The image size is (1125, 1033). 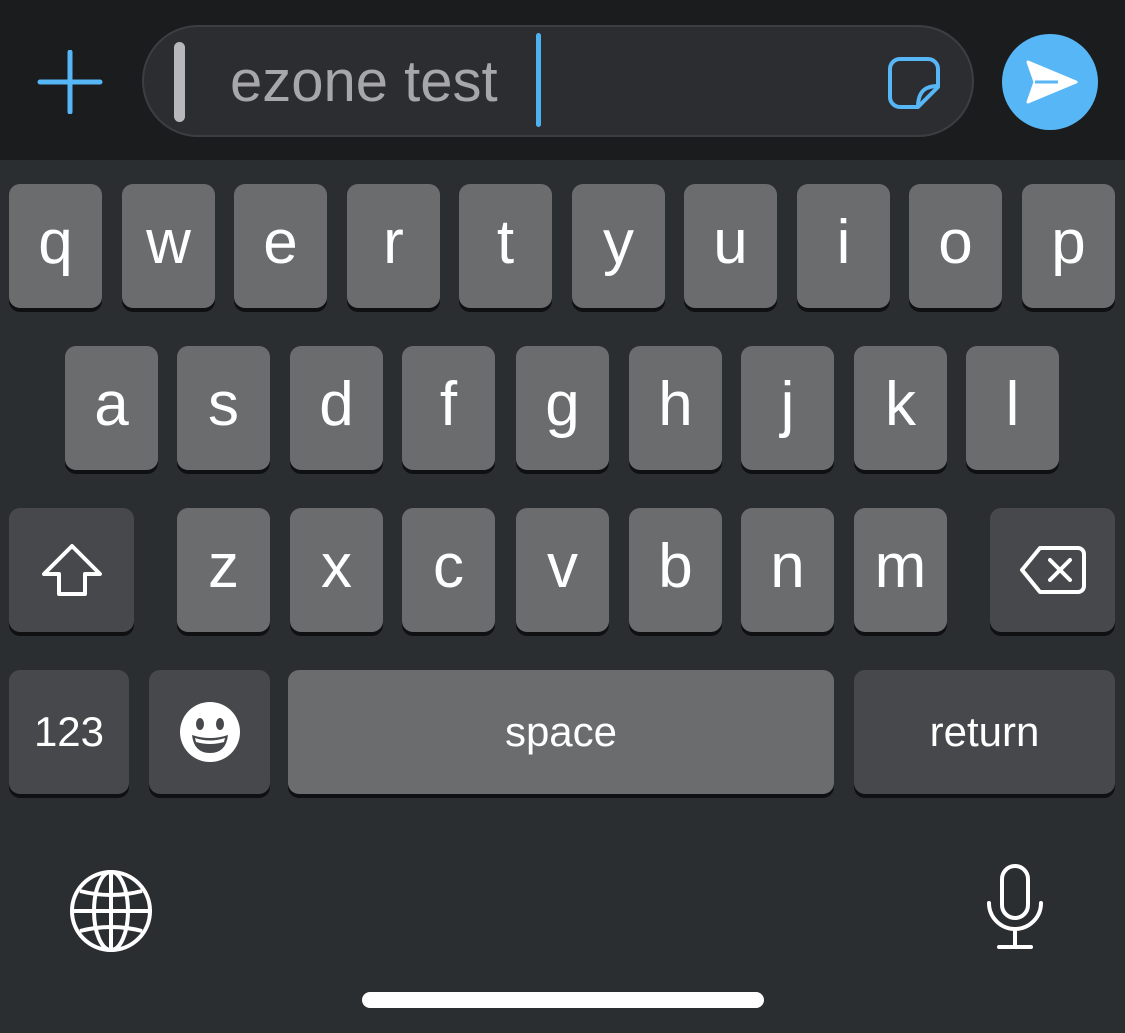 I want to click on shift-arrow-icon, so click(x=71, y=570).